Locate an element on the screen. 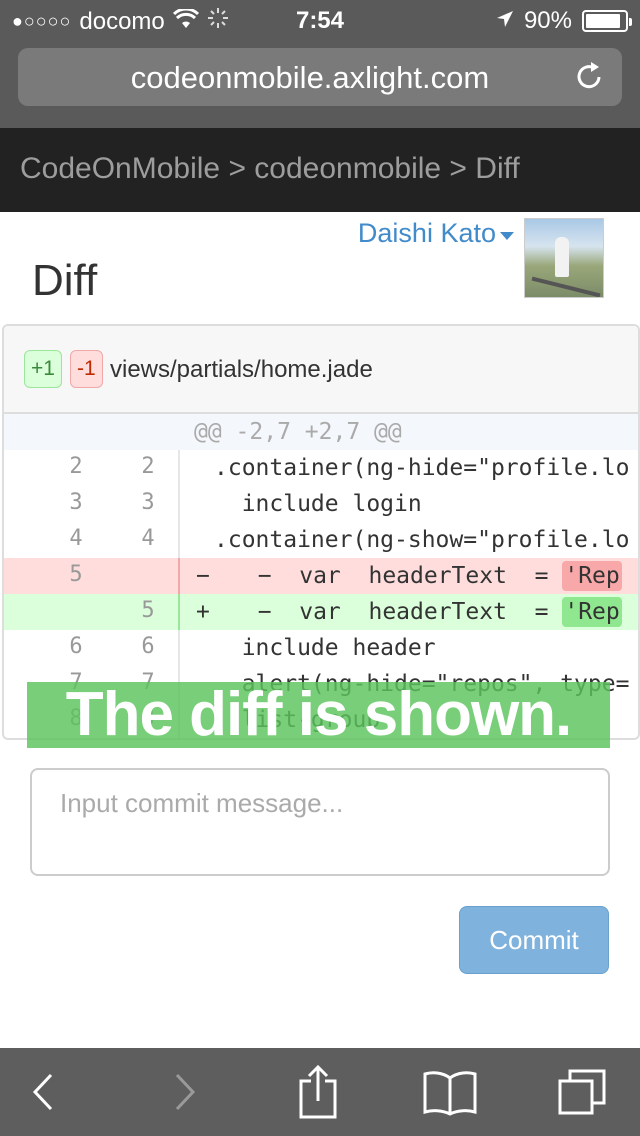  code-line: include header is located at coordinates (325, 648).